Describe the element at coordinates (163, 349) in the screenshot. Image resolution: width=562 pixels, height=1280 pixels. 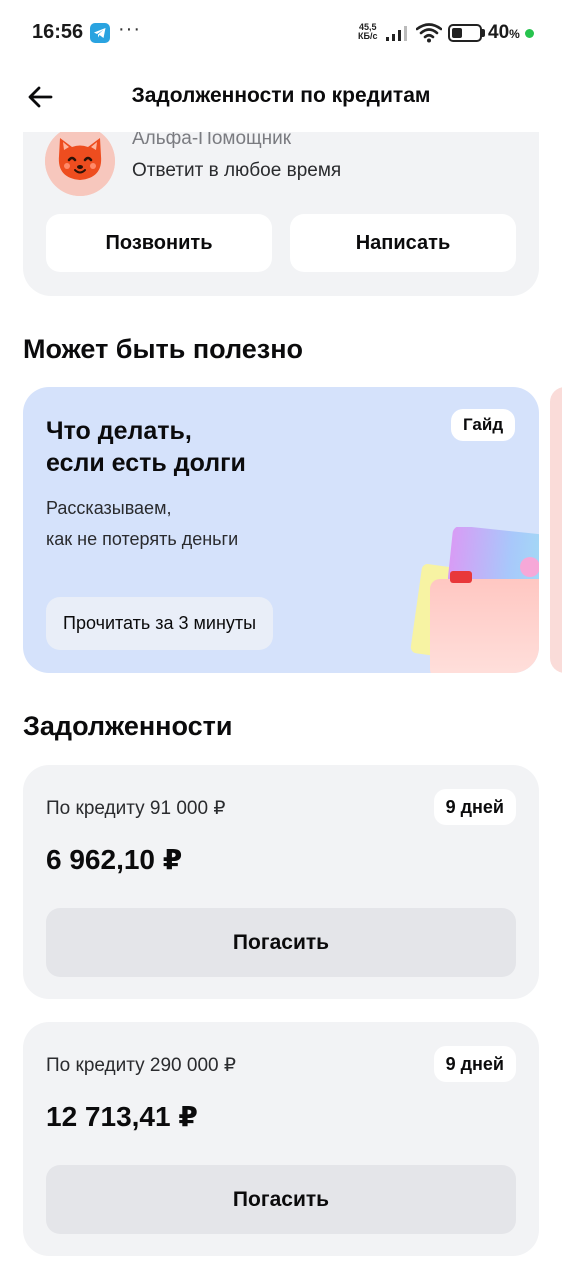
I see `useful-section-title: Может быть полезно` at that location.